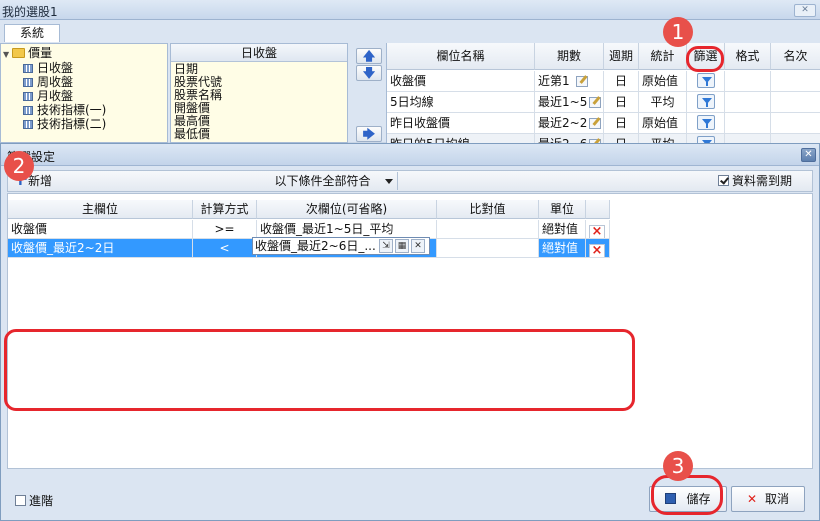 The height and width of the screenshot is (521, 820). What do you see at coordinates (100, 209) in the screenshot?
I see `col-header-main-field: 主欄位` at bounding box center [100, 209].